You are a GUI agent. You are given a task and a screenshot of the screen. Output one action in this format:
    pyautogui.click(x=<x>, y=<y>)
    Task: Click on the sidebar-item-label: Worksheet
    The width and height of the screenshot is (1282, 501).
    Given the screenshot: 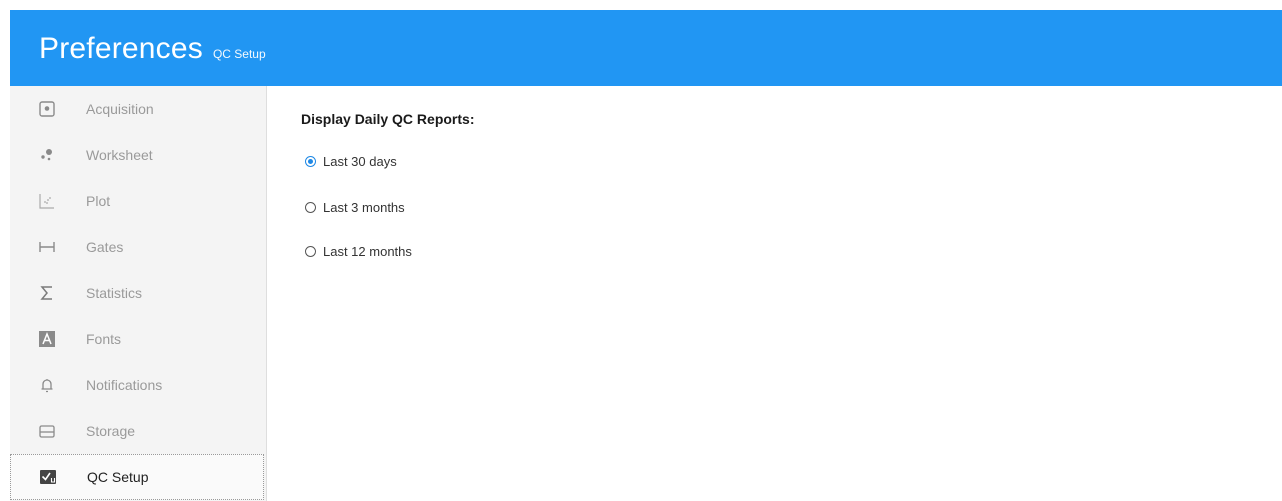 What is the action you would take?
    pyautogui.click(x=119, y=155)
    